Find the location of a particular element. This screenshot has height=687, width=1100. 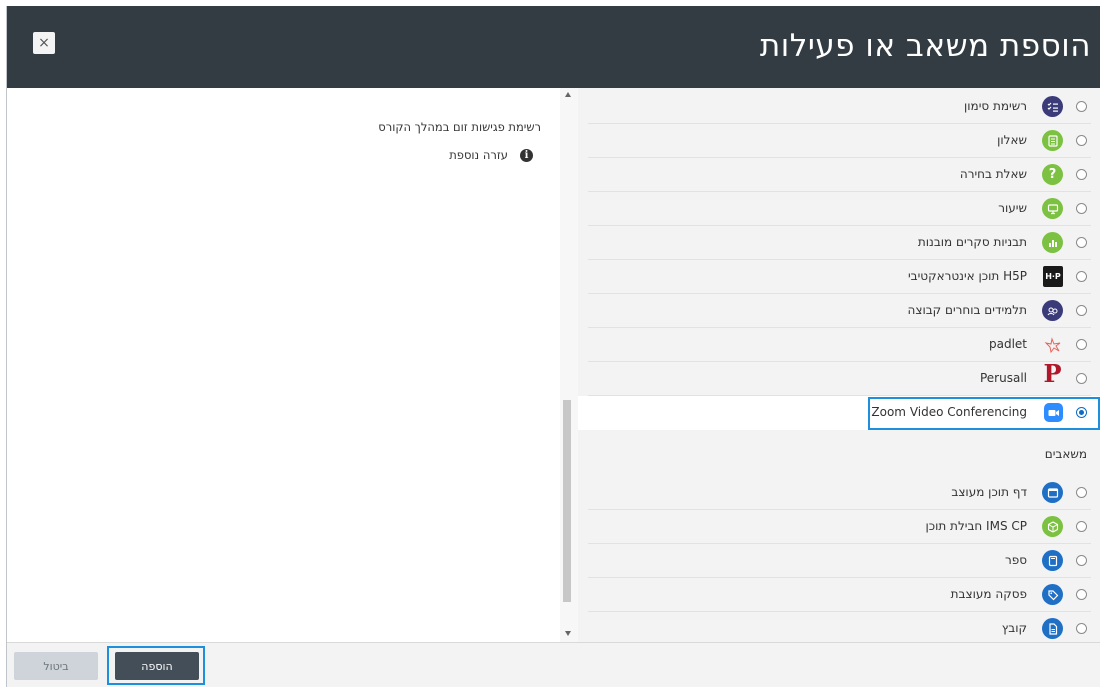

resources-option: קובץ is located at coordinates (839, 627).